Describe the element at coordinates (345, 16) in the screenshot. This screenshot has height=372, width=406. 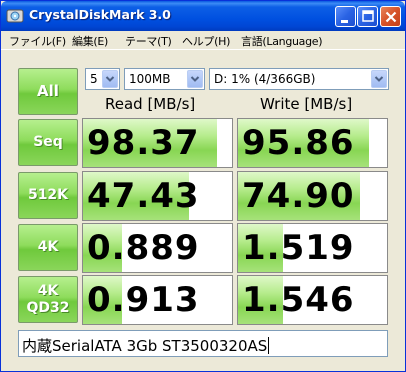
I see `minimize-button` at that location.